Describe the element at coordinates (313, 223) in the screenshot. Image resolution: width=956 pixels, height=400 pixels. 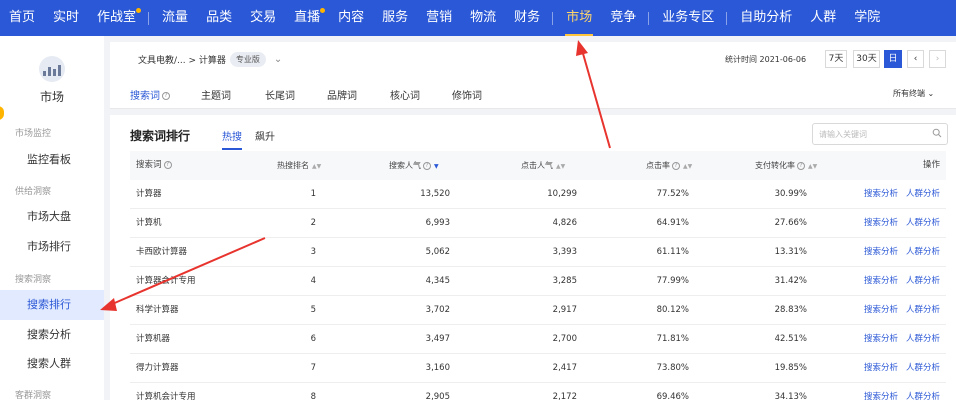
I see `cell-rank: 2` at that location.